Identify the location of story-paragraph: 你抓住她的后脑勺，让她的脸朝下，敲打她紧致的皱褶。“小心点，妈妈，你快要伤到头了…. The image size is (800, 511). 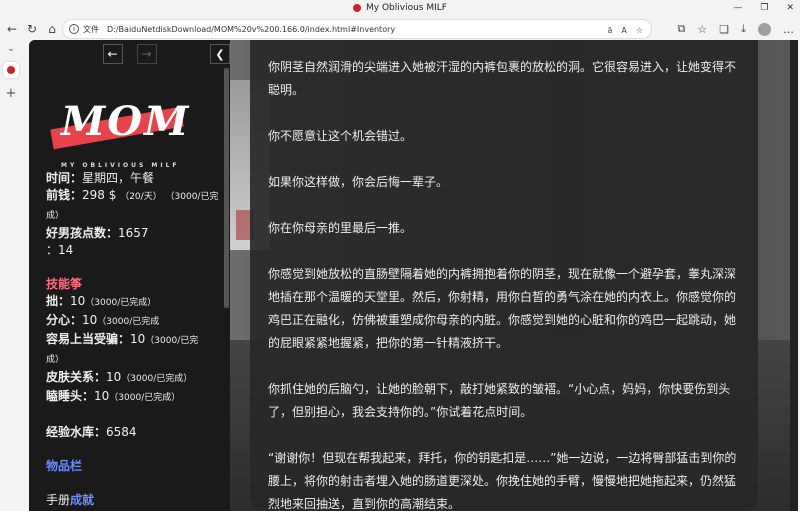
(499, 400).